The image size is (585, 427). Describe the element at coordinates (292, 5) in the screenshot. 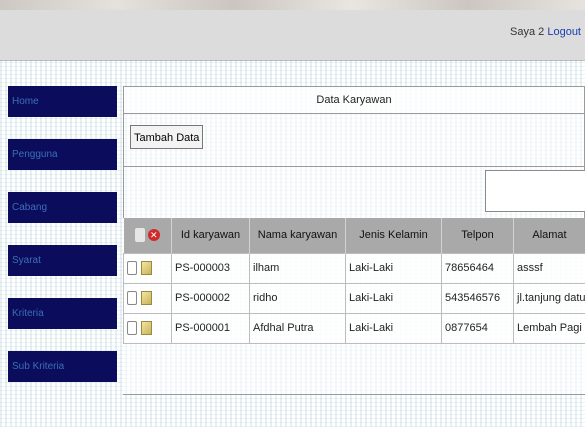

I see `header-banner` at that location.